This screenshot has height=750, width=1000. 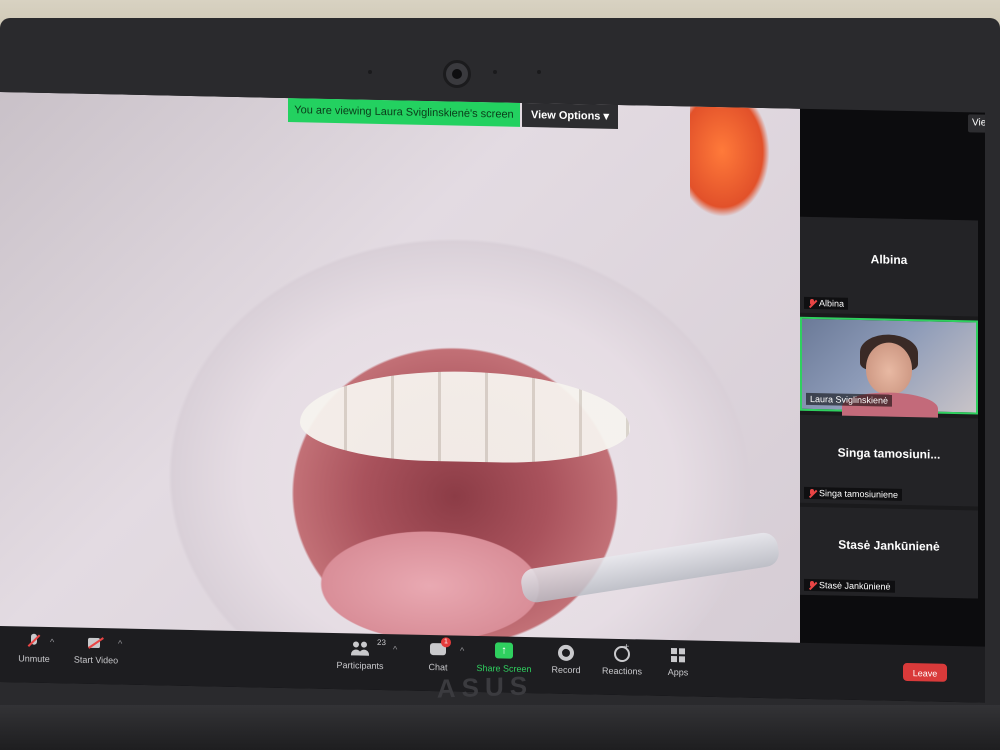 What do you see at coordinates (438, 667) in the screenshot?
I see `chat-label: Chat` at bounding box center [438, 667].